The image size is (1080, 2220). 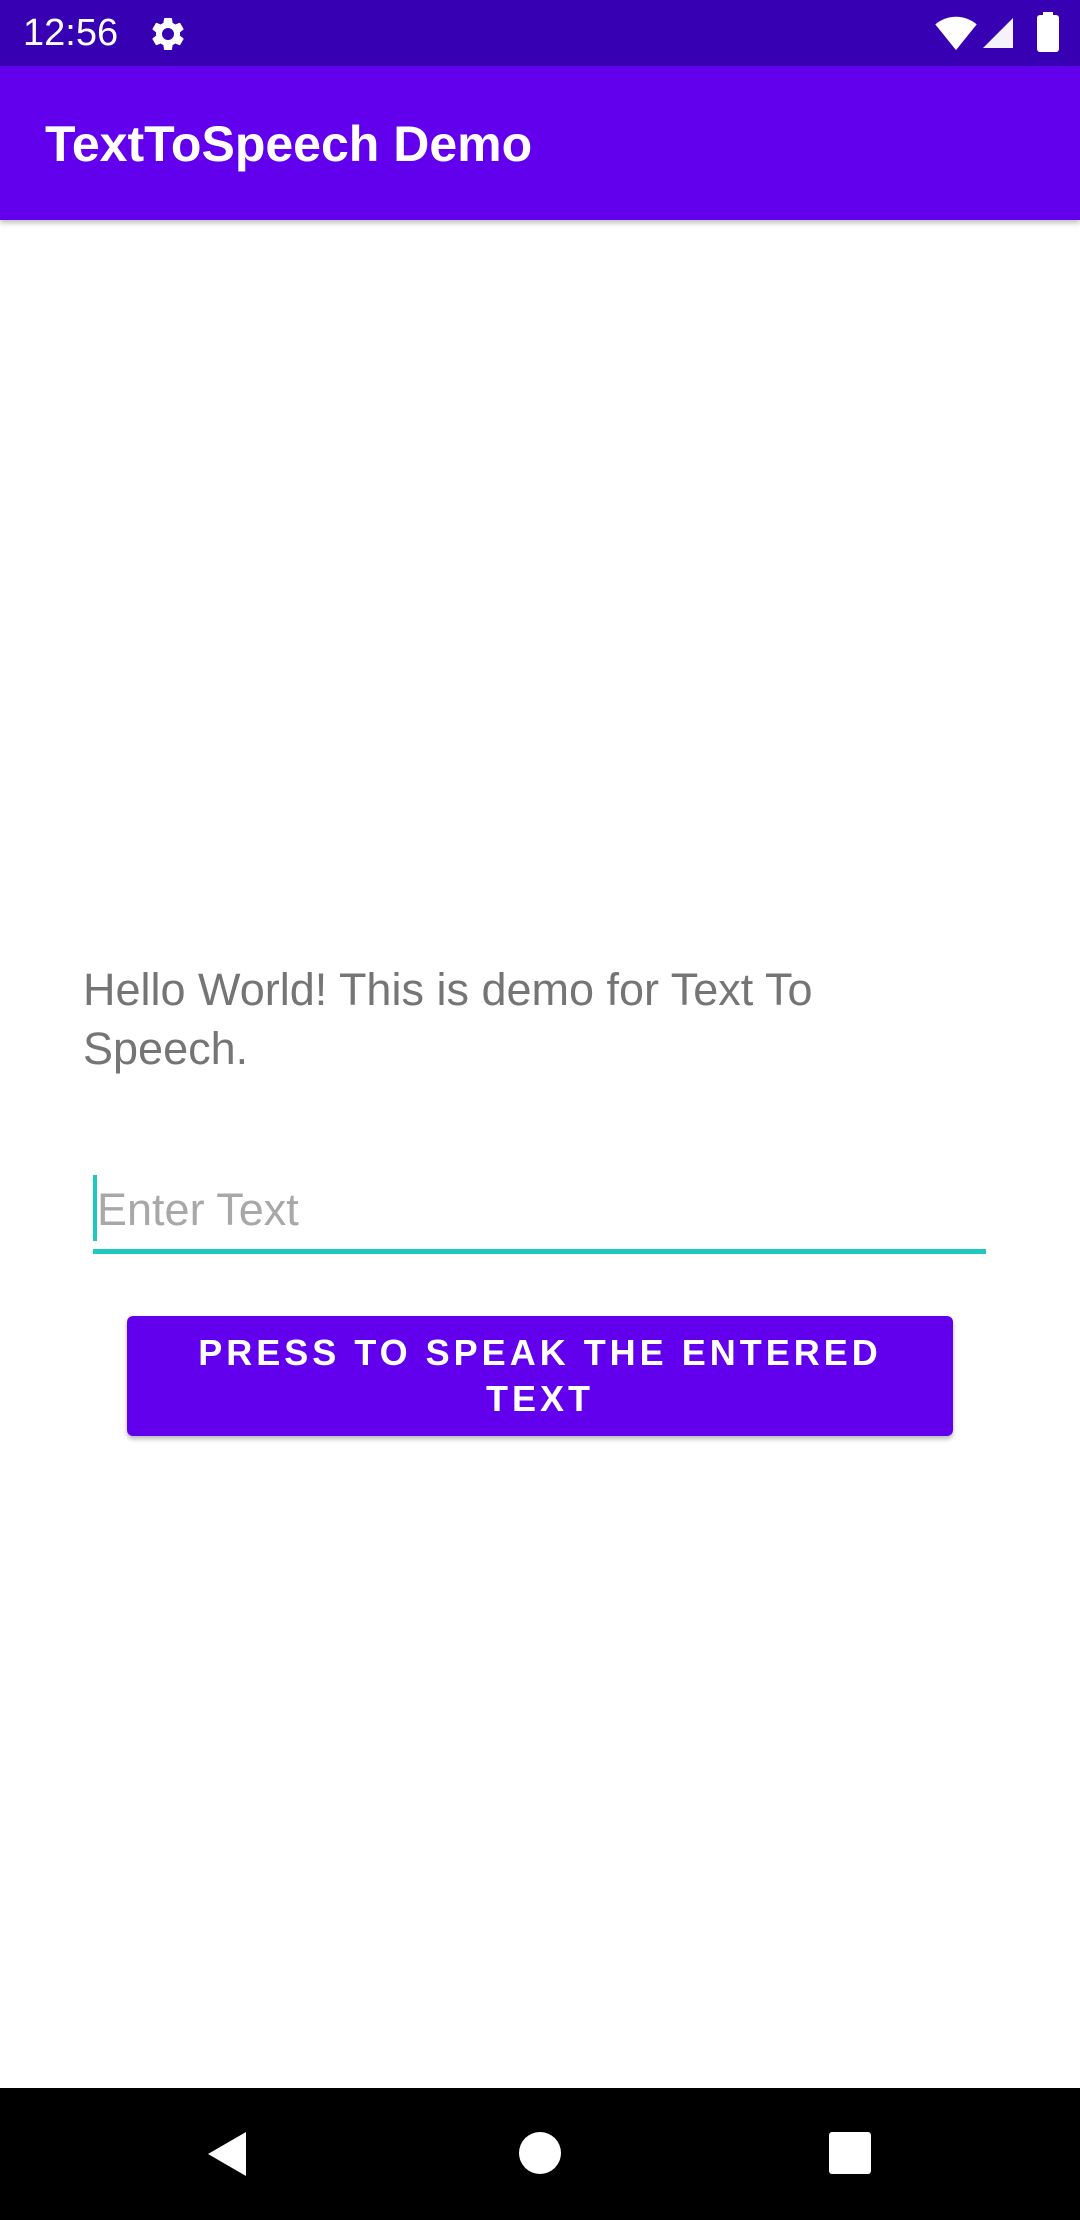 What do you see at coordinates (1048, 32) in the screenshot?
I see `battery-icon` at bounding box center [1048, 32].